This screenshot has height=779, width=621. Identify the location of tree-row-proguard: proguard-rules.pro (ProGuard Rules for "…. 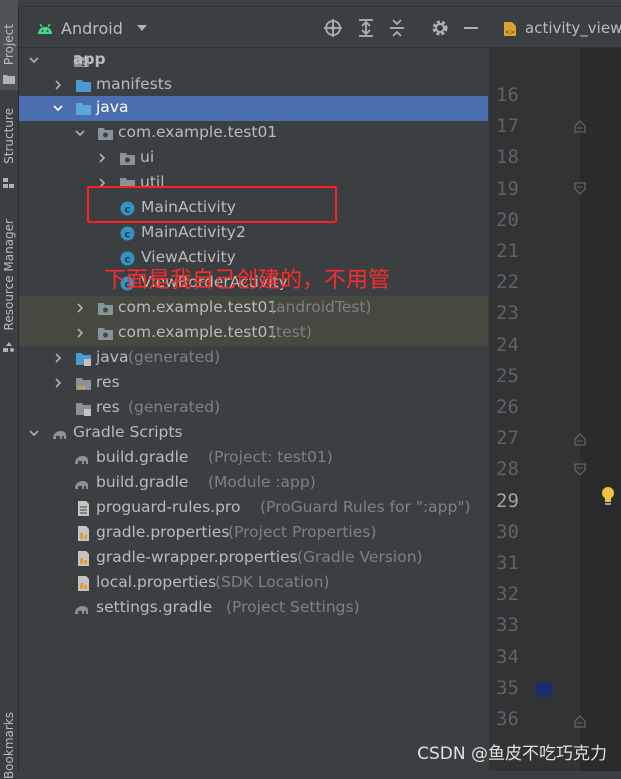
(253, 508).